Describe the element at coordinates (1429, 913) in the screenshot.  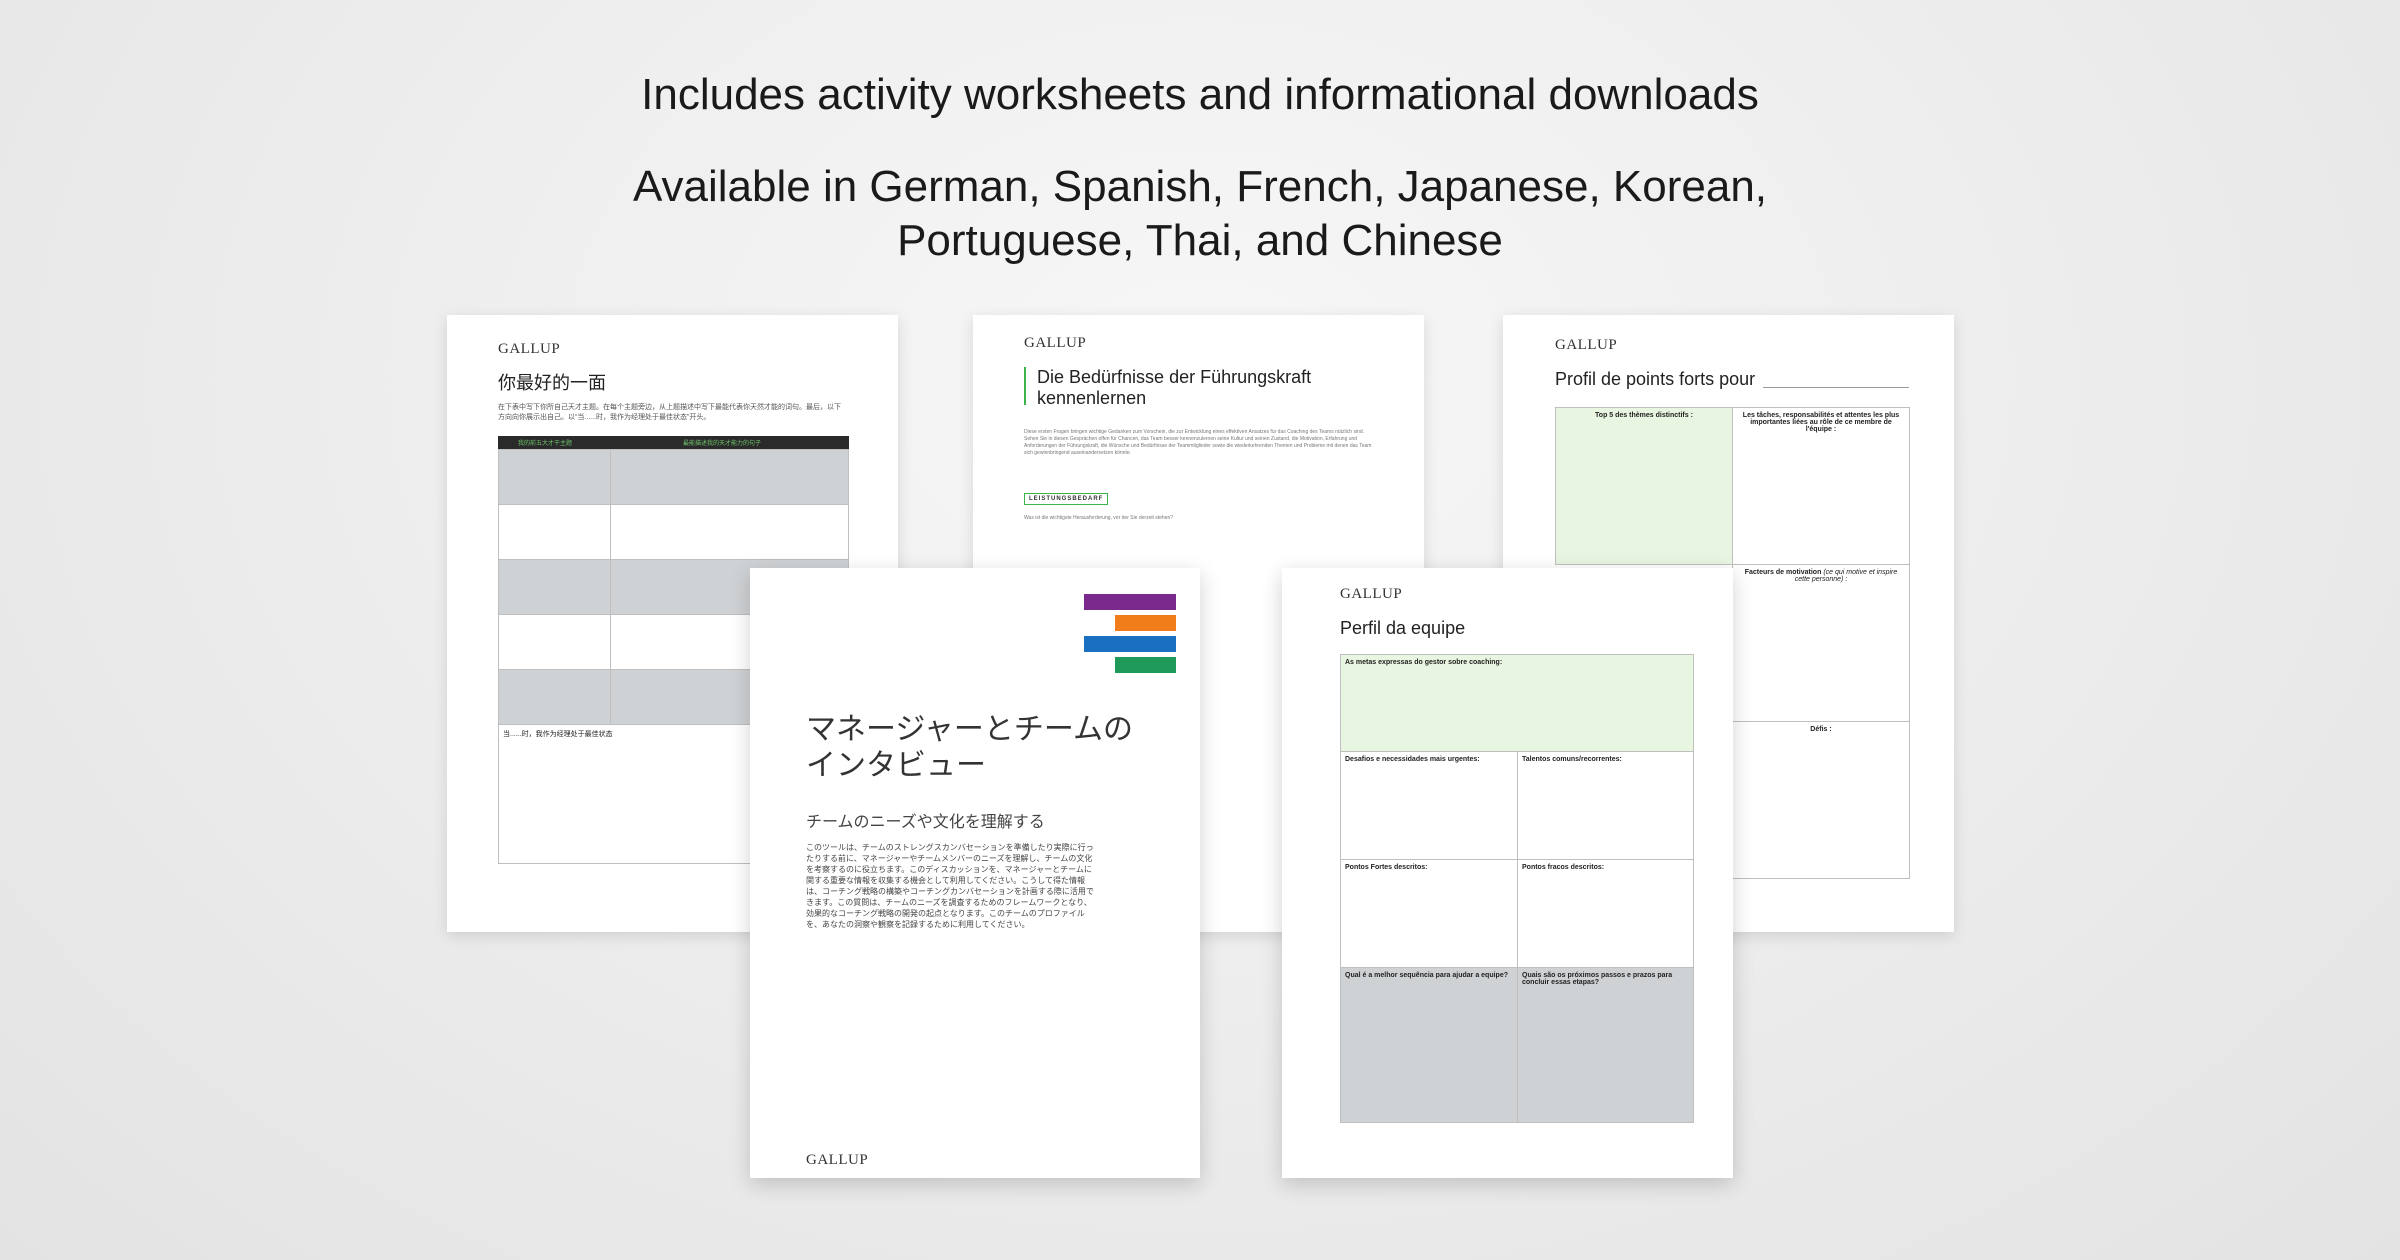
I see `strengths-cell: Pontos Fortes descritos:` at that location.